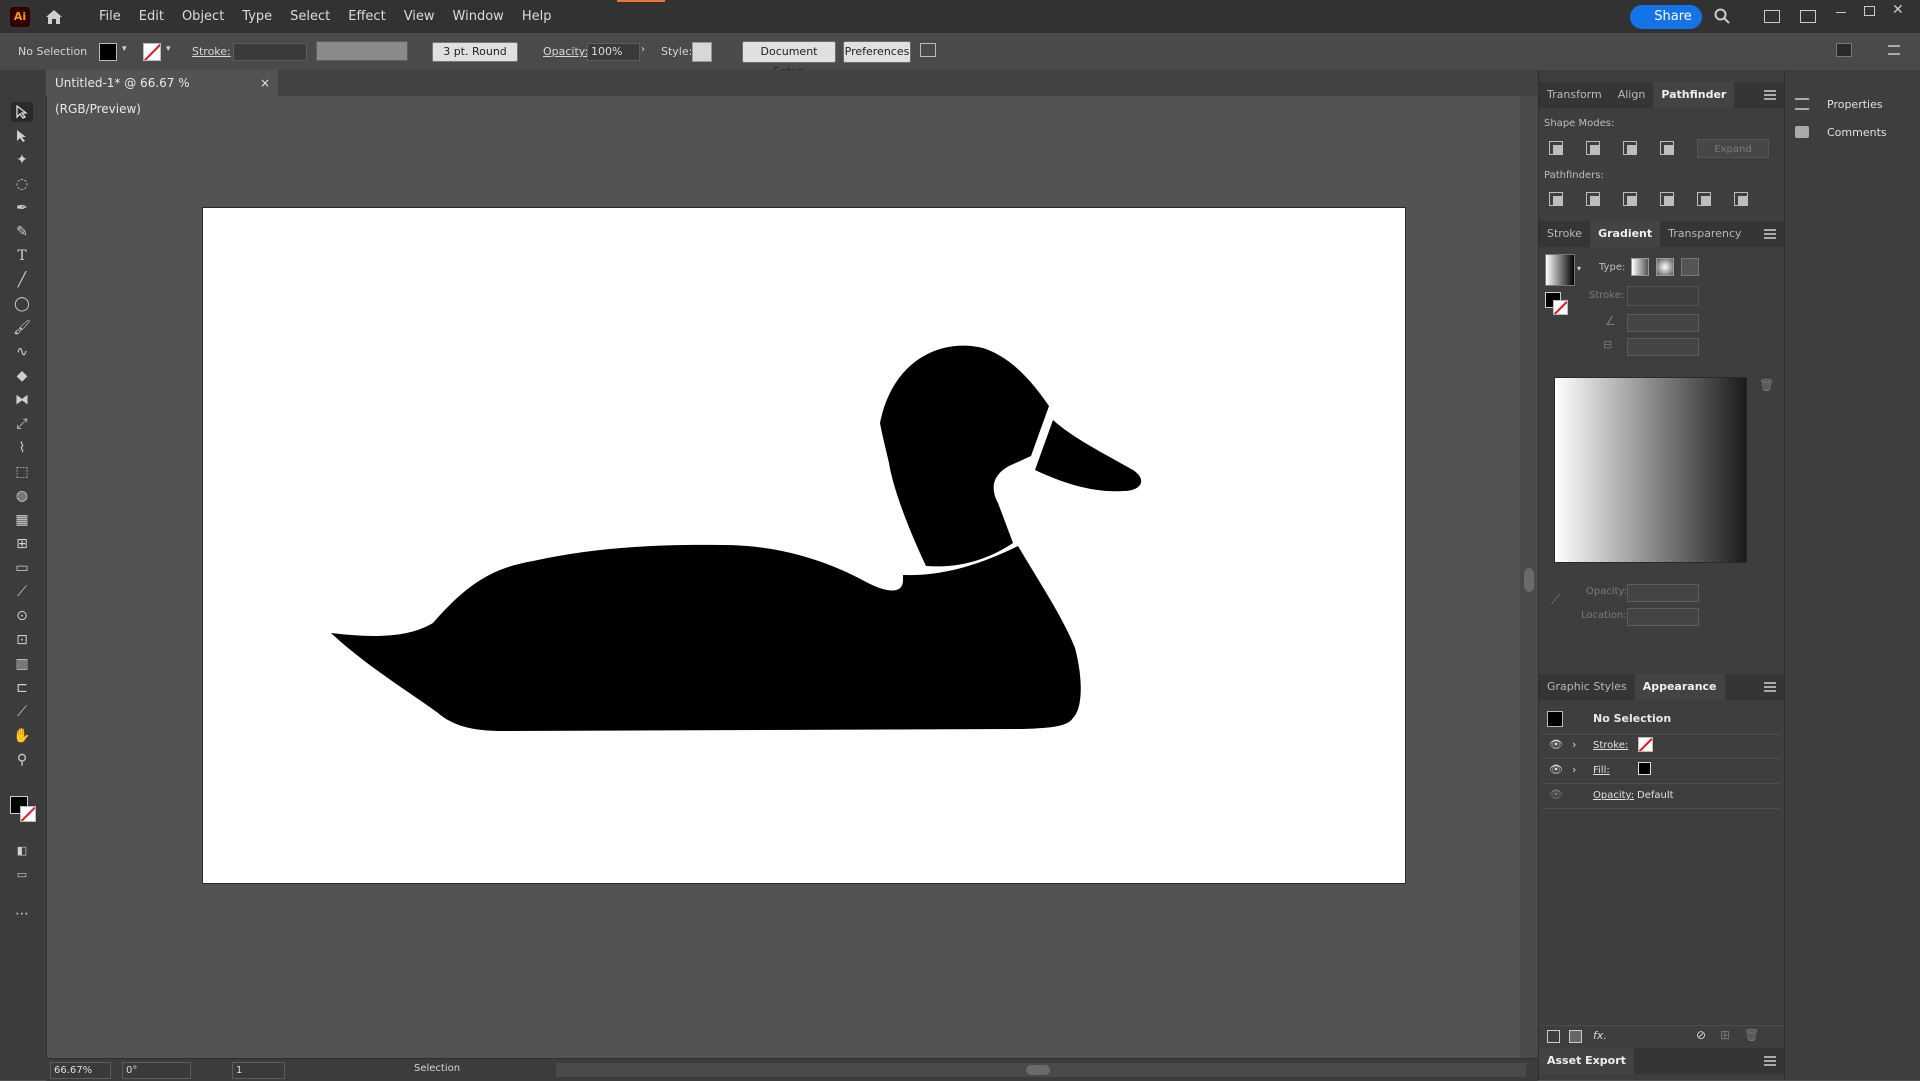  I want to click on fill-swatch, so click(108, 52).